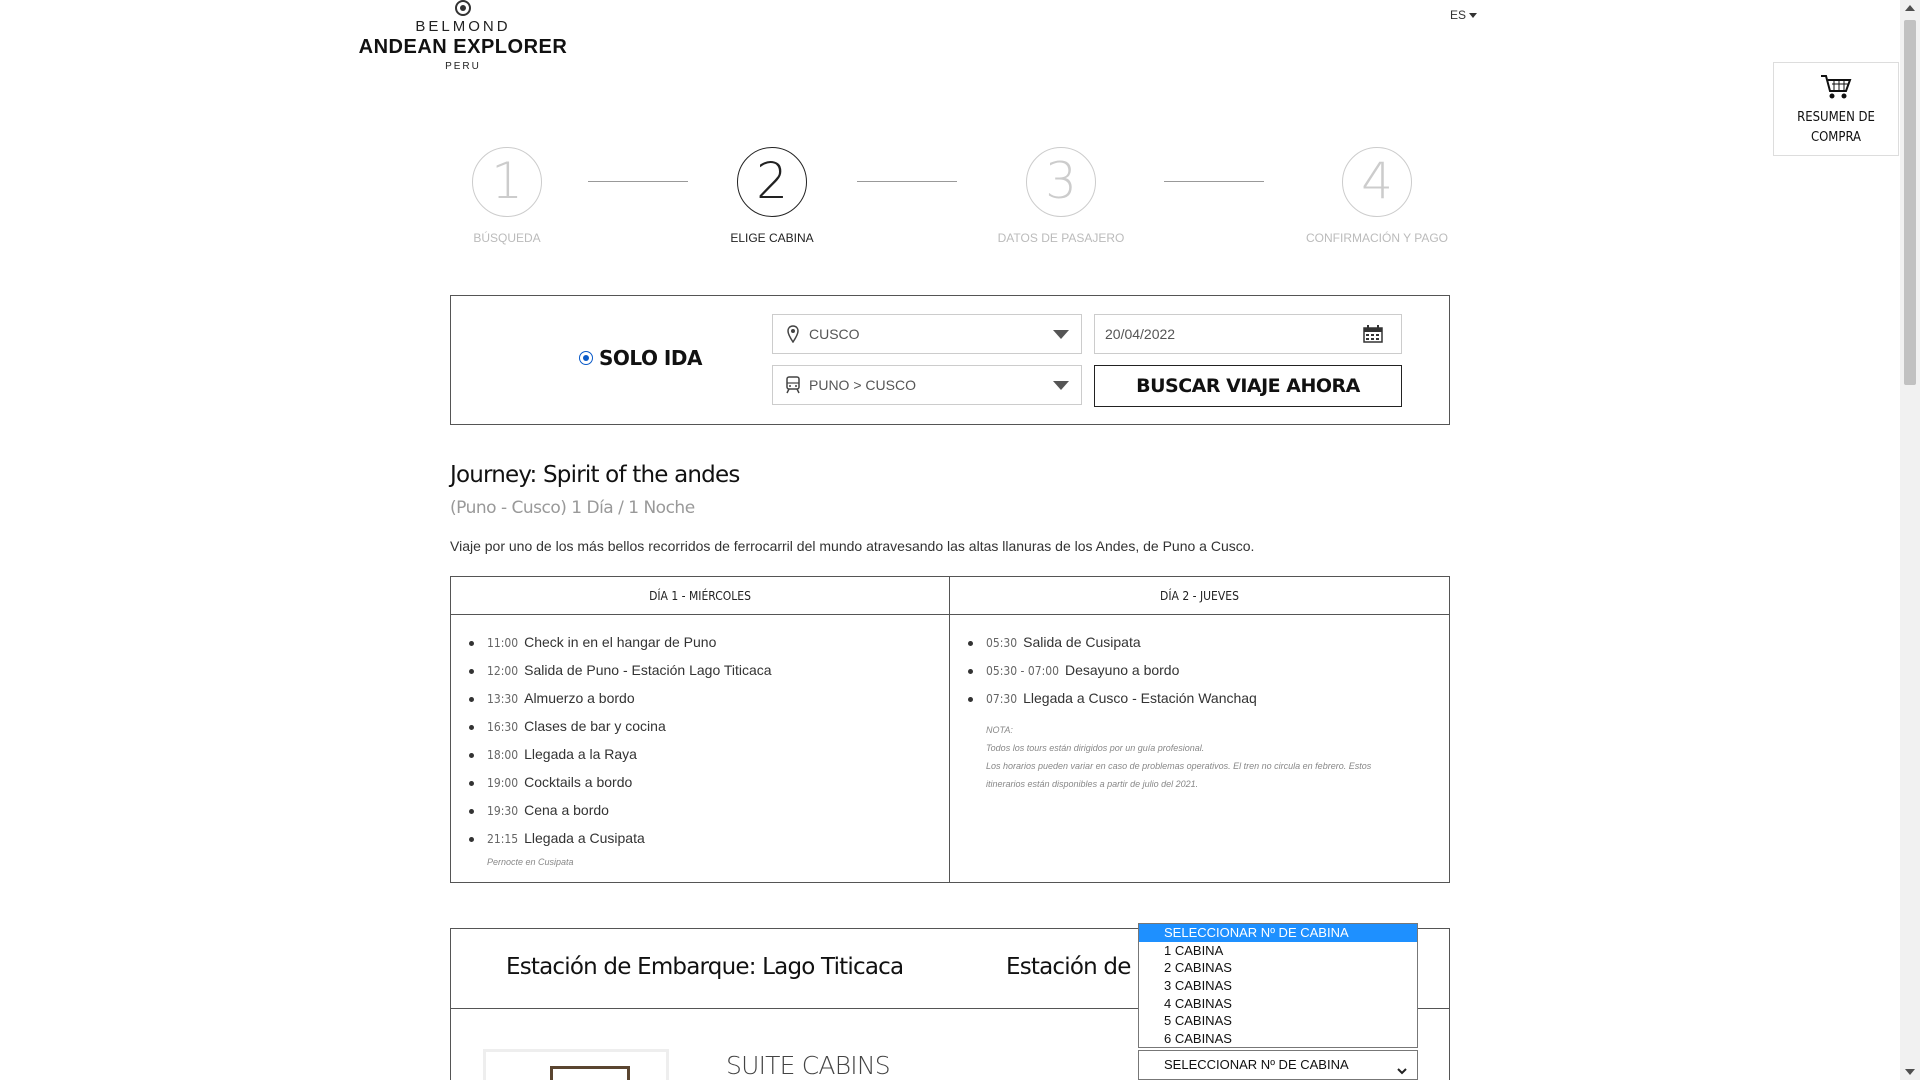 This screenshot has height=1080, width=1920. Describe the element at coordinates (808, 1065) in the screenshot. I see `suite-title: SUITE CABINS` at that location.